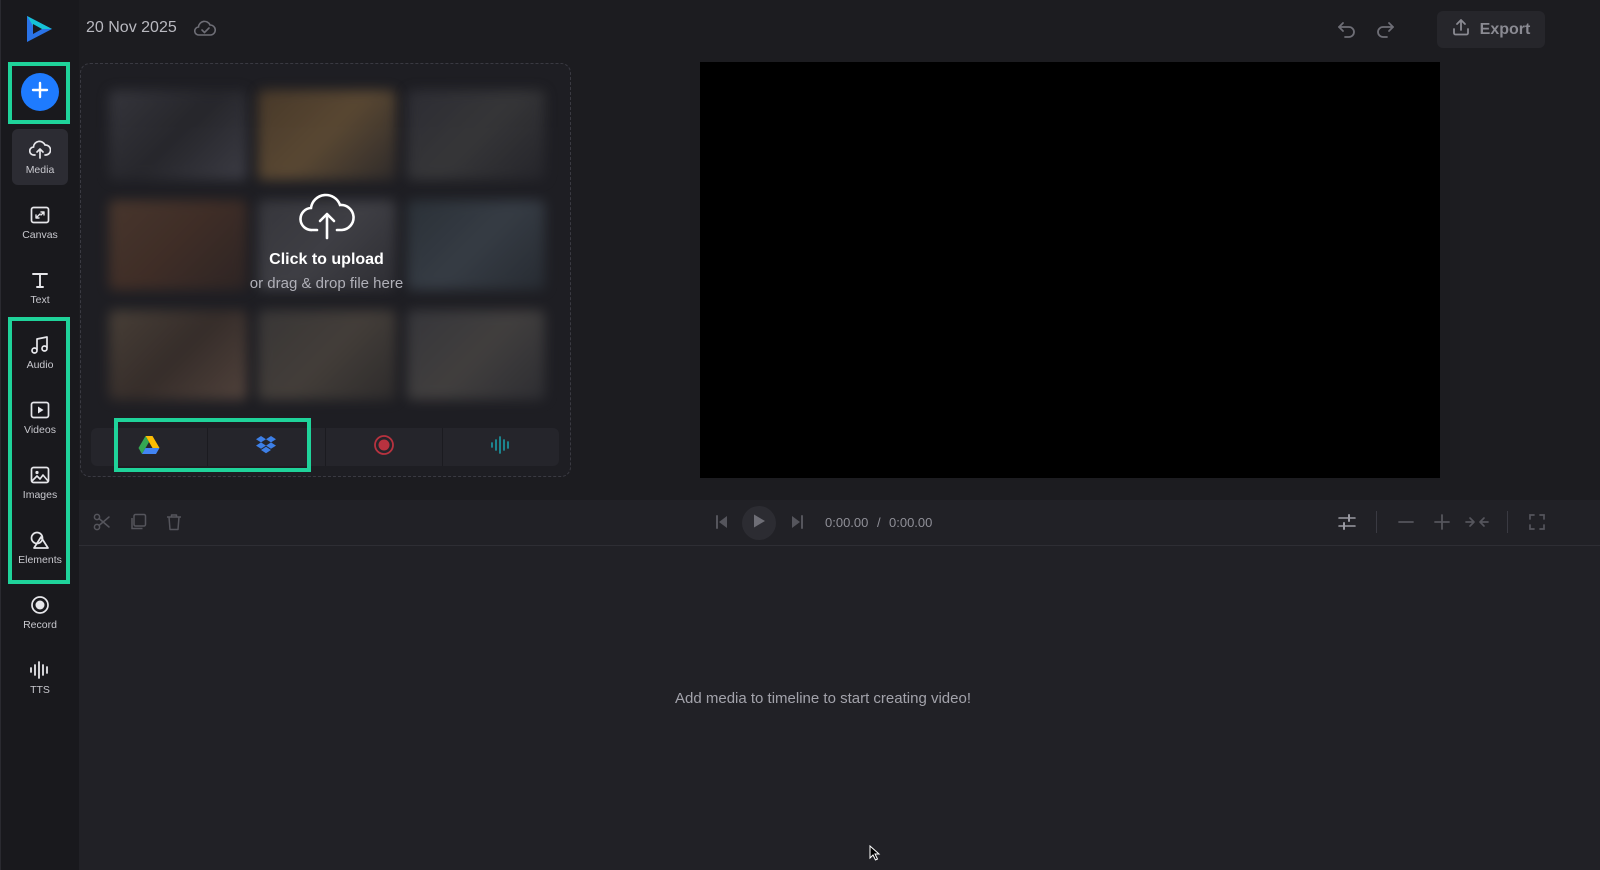  Describe the element at coordinates (39, 29) in the screenshot. I see `app-logo` at that location.